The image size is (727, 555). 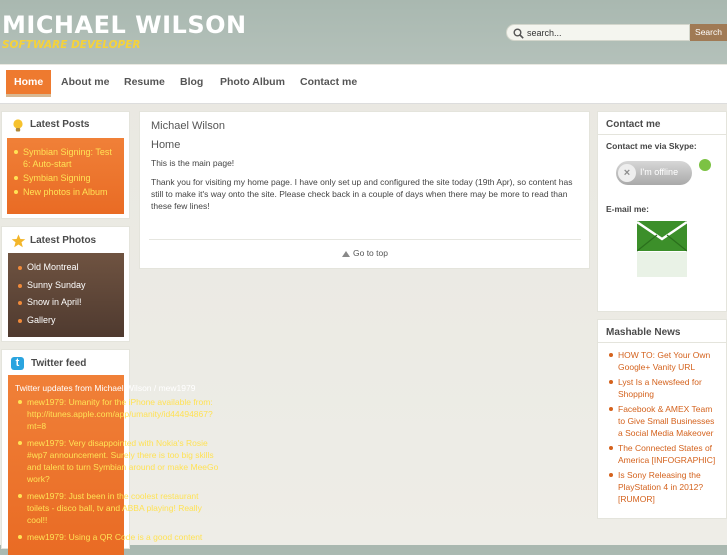 What do you see at coordinates (63, 240) in the screenshot?
I see `latest-photos-title: Latest Photos` at bounding box center [63, 240].